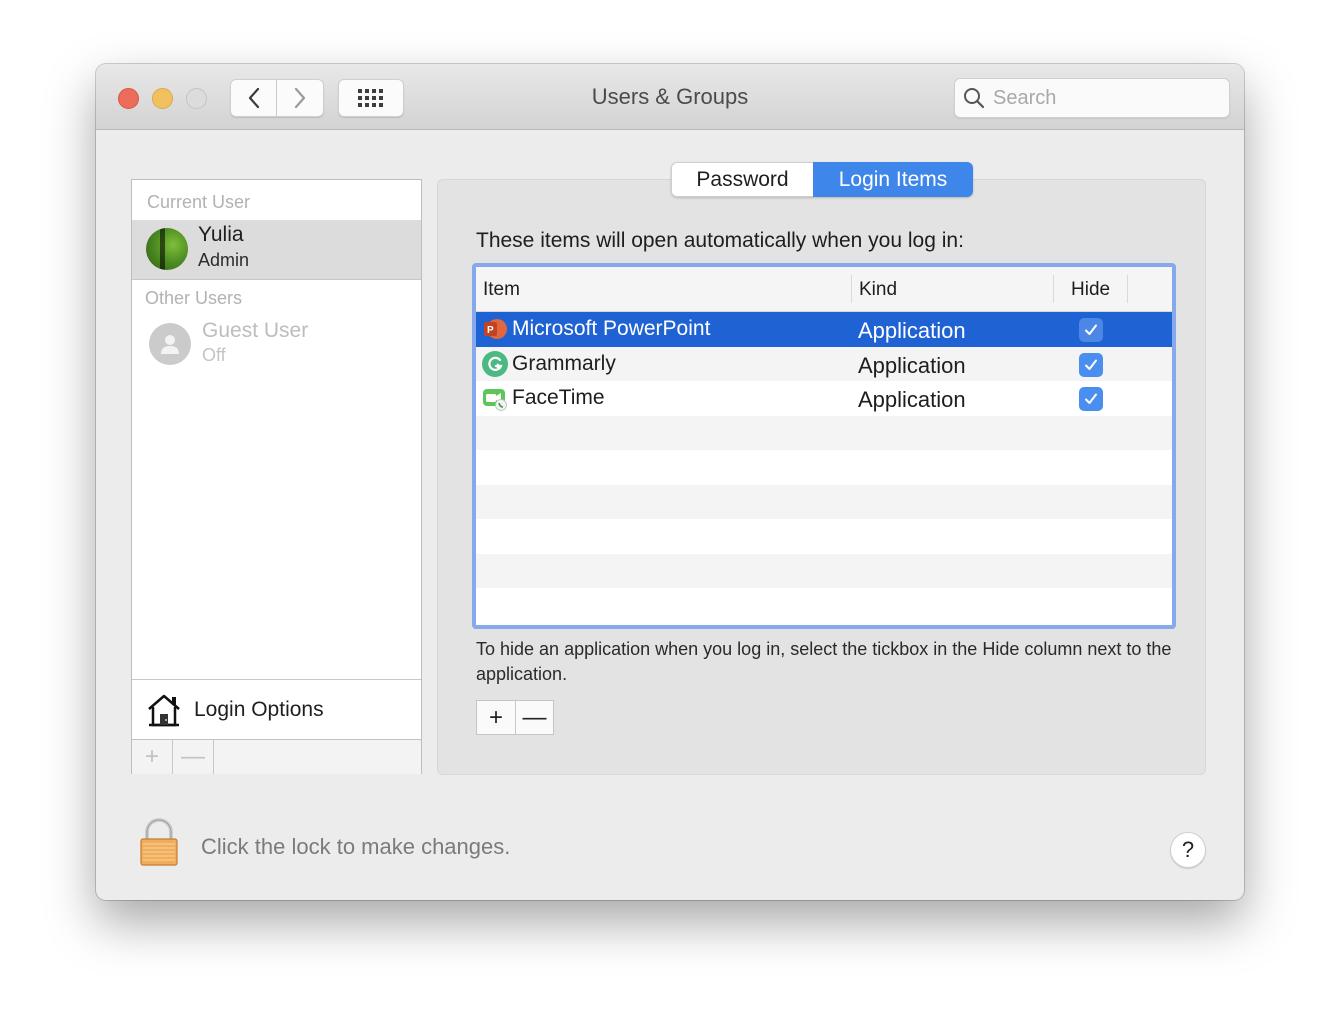  What do you see at coordinates (167, 249) in the screenshot?
I see `avatar` at bounding box center [167, 249].